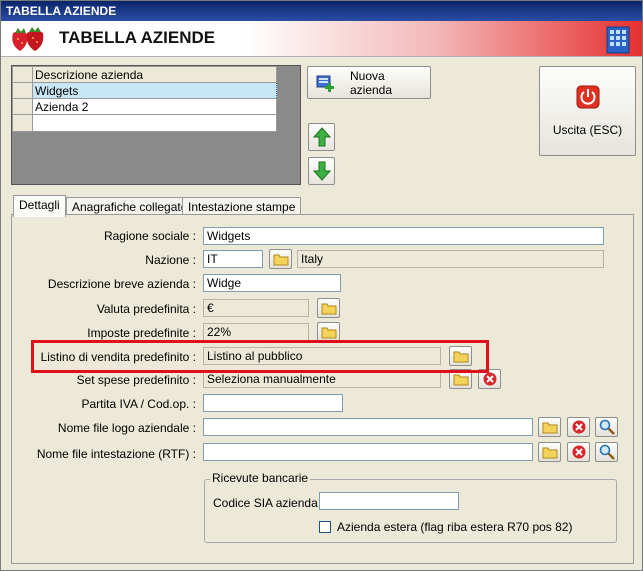 Image resolution: width=643 pixels, height=571 pixels. What do you see at coordinates (325, 527) in the screenshot?
I see `azienda-estera-checkbox` at bounding box center [325, 527].